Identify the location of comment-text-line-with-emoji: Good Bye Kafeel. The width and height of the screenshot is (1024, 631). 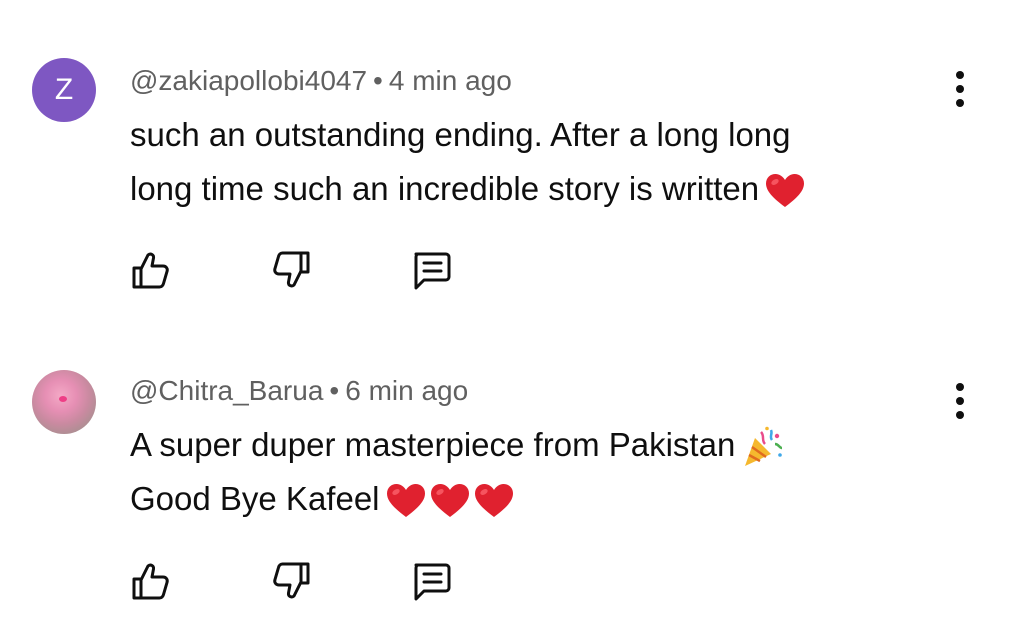
(525, 499).